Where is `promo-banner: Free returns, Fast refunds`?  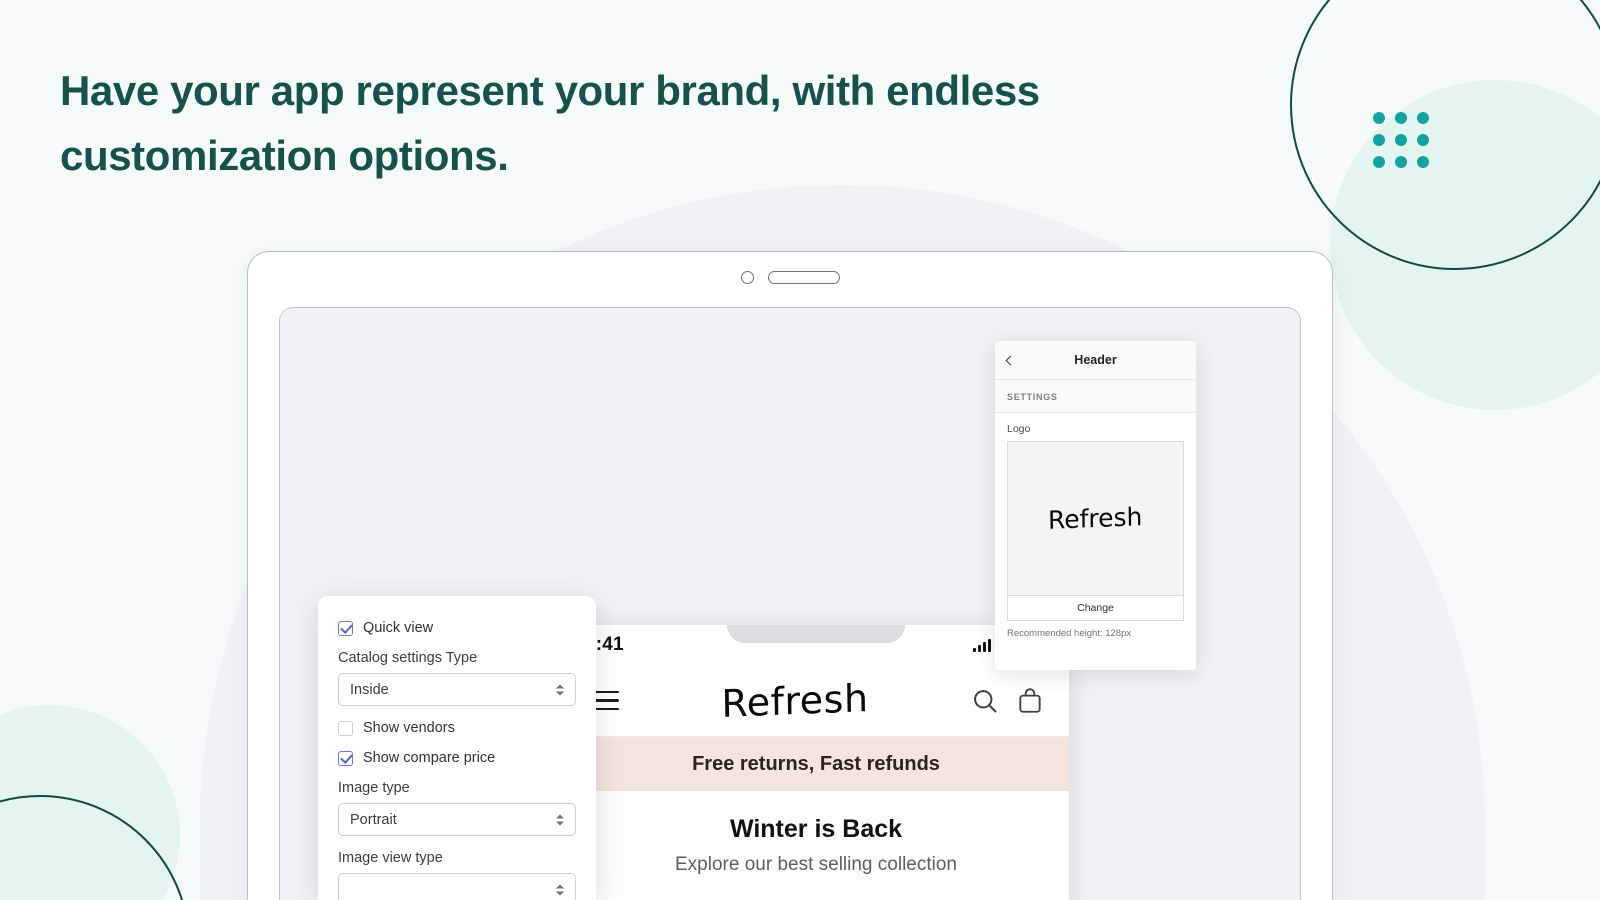 promo-banner: Free returns, Fast refunds is located at coordinates (816, 764).